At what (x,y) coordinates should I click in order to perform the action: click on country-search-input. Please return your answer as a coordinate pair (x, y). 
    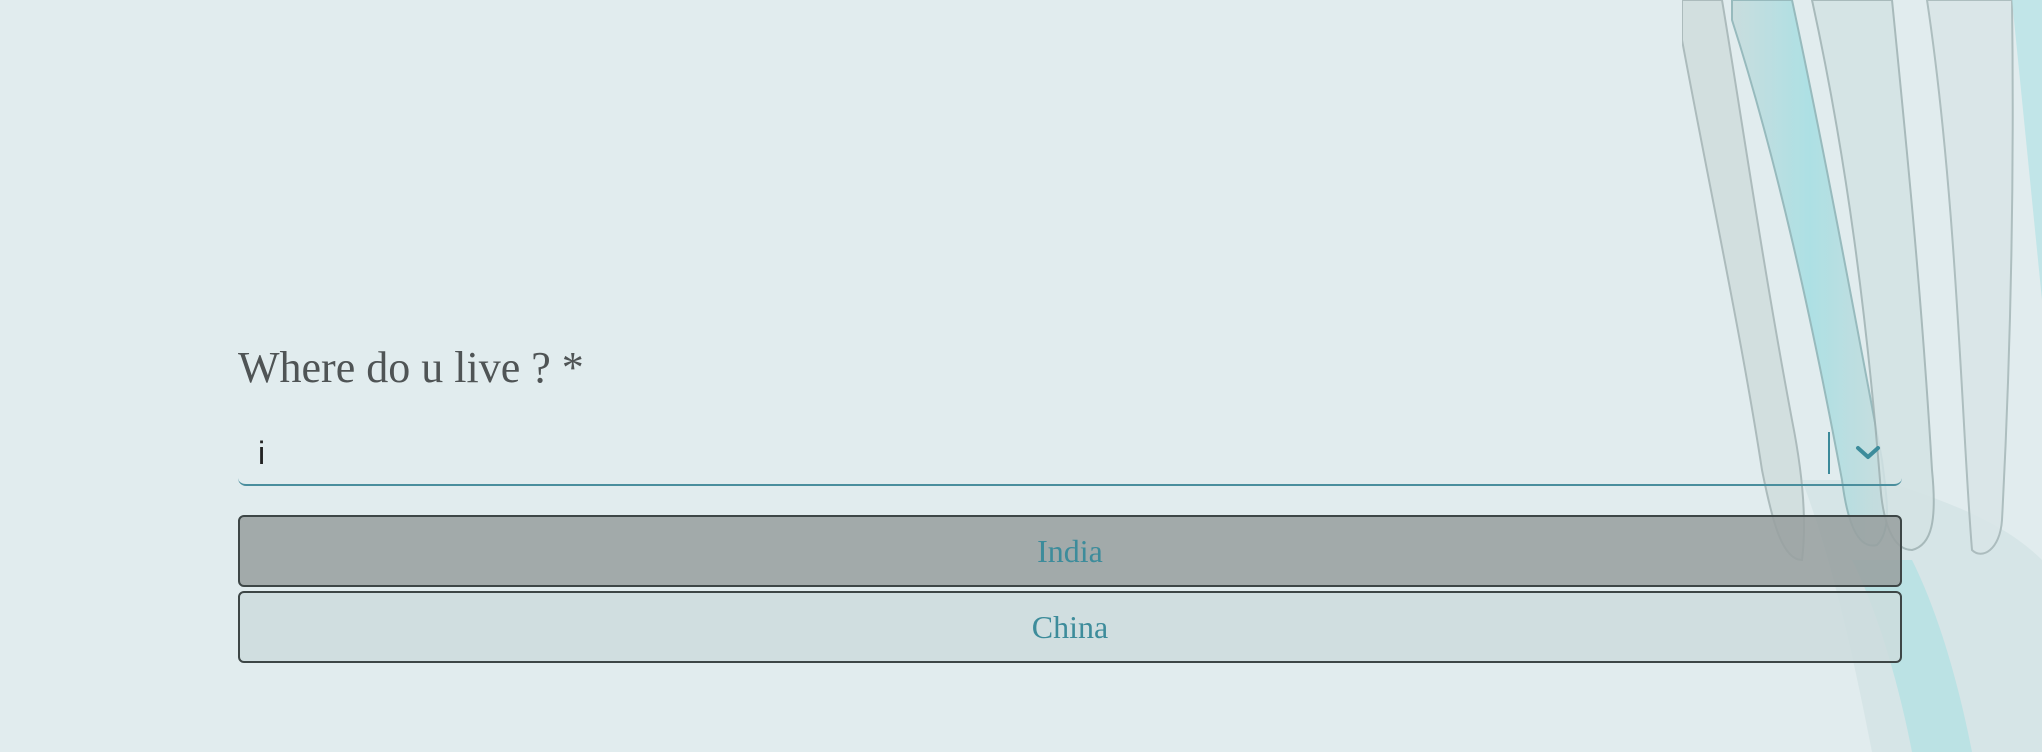
    Looking at the image, I should click on (1033, 453).